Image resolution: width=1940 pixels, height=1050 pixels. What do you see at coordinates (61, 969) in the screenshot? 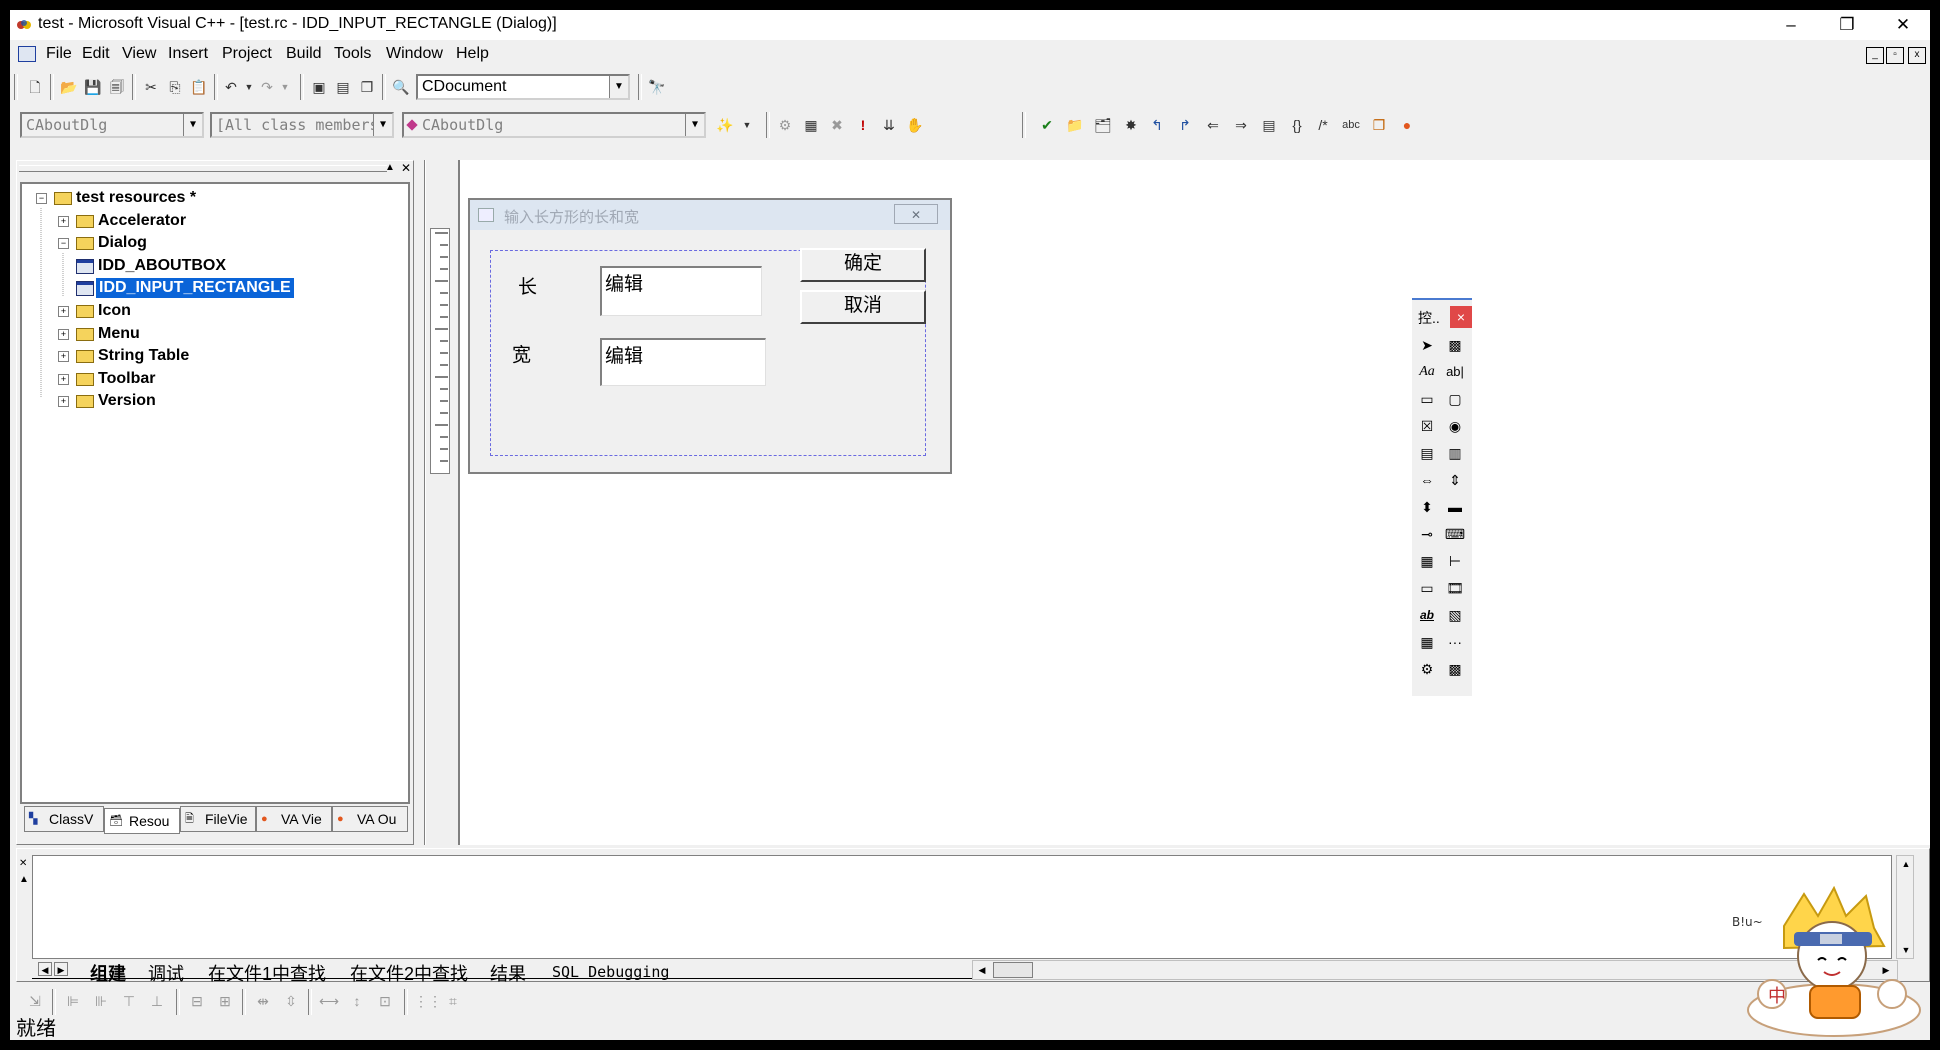
I see `tab-scroll-right-icon: ▶` at bounding box center [61, 969].